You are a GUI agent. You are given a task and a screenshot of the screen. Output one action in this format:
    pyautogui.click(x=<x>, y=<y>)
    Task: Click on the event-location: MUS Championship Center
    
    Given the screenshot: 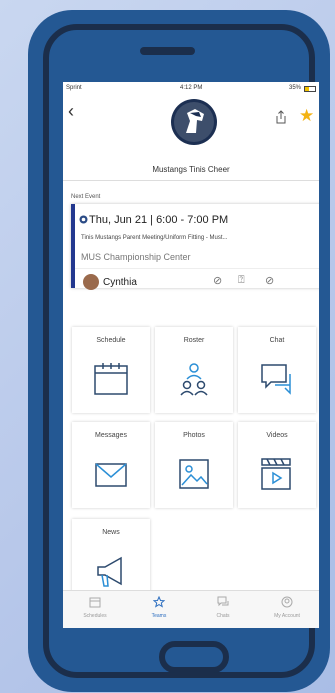 What is the action you would take?
    pyautogui.click(x=136, y=257)
    